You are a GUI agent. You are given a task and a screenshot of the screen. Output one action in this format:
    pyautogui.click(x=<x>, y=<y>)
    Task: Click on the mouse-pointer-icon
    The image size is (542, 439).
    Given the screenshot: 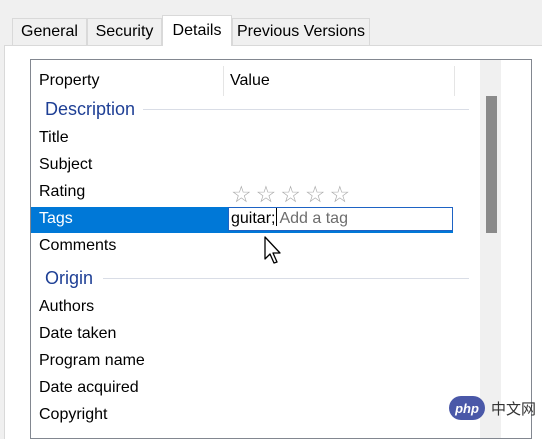 What is the action you would take?
    pyautogui.click(x=272, y=250)
    